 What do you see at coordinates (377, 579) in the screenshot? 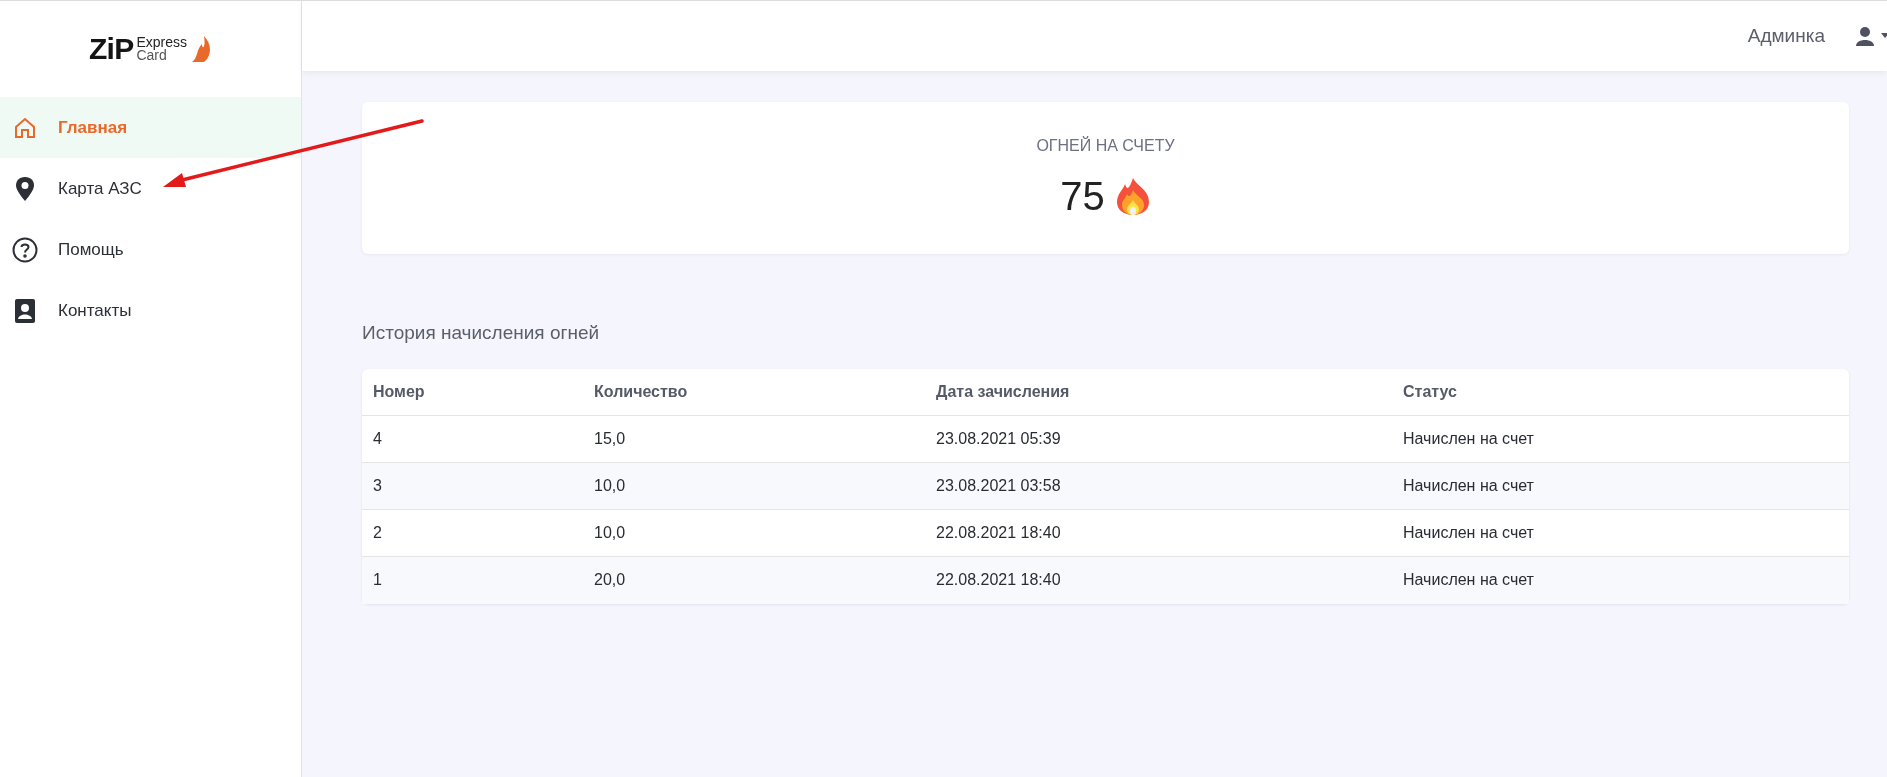
I see `table-cell: 1` at bounding box center [377, 579].